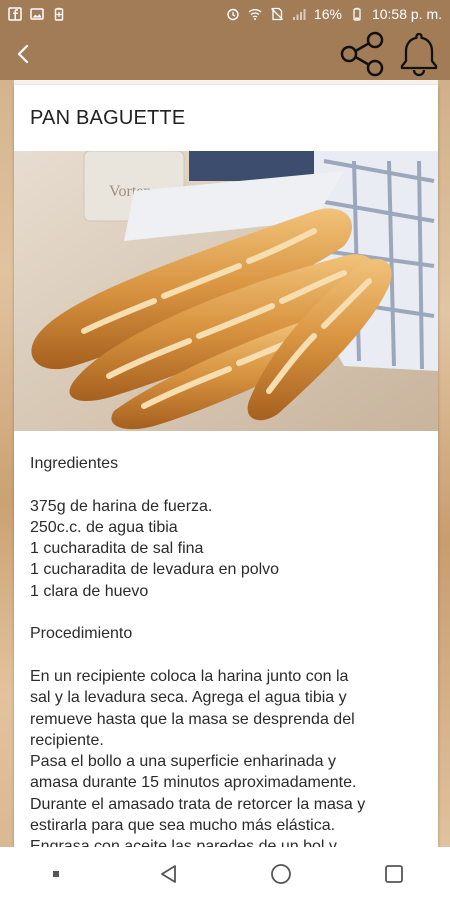 This screenshot has height=900, width=450. I want to click on square-recents-icon, so click(393, 873).